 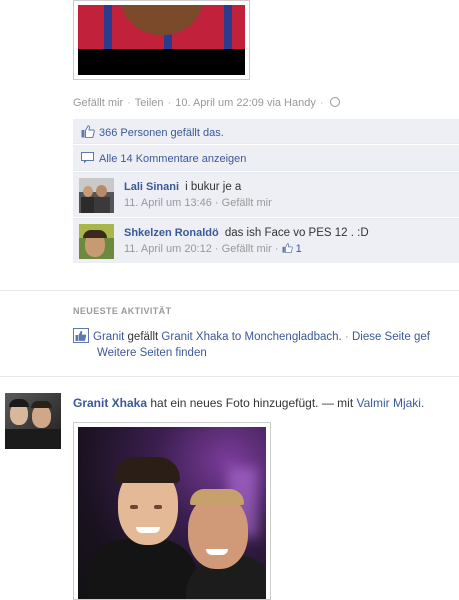 I want to click on comment-timestamp: 11. April um 13:46, so click(x=168, y=203).